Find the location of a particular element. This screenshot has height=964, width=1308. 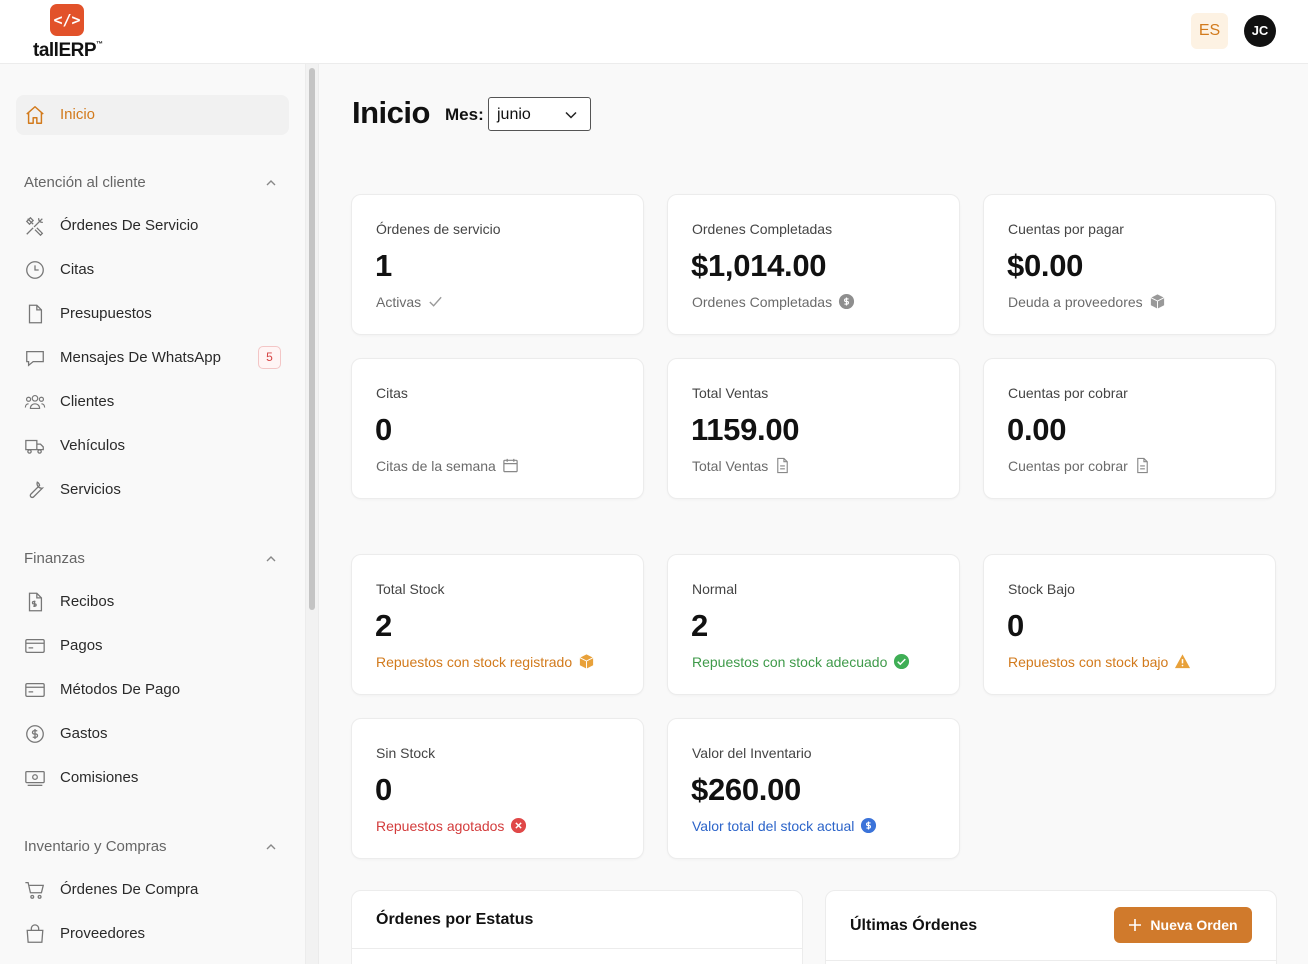

sidebar-item-label: Vehículos is located at coordinates (93, 445).